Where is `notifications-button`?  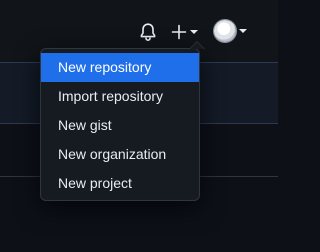 notifications-button is located at coordinates (148, 32).